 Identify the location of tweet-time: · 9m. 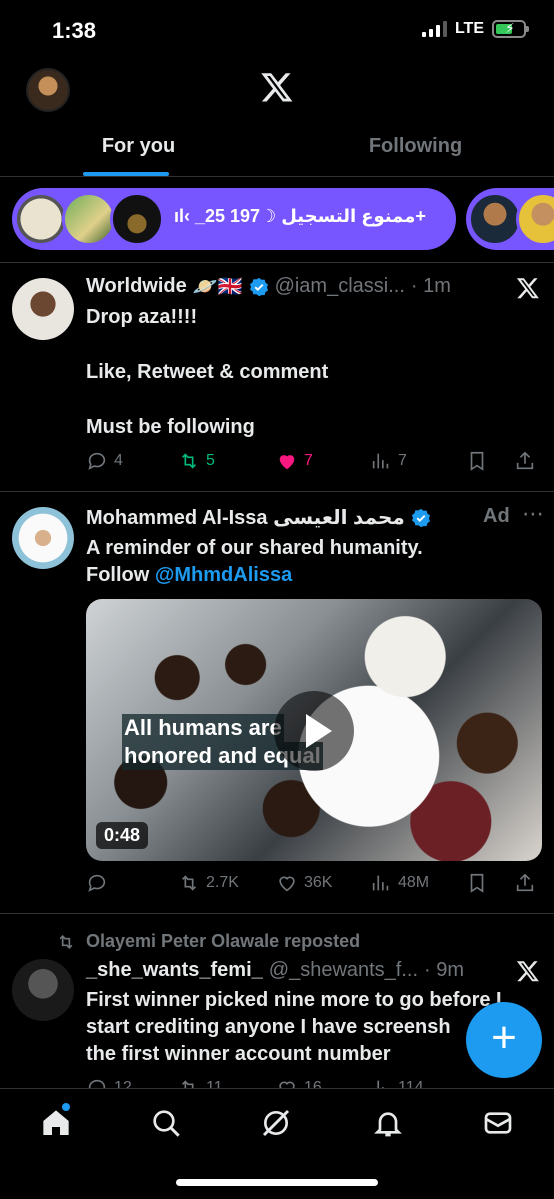
(444, 970).